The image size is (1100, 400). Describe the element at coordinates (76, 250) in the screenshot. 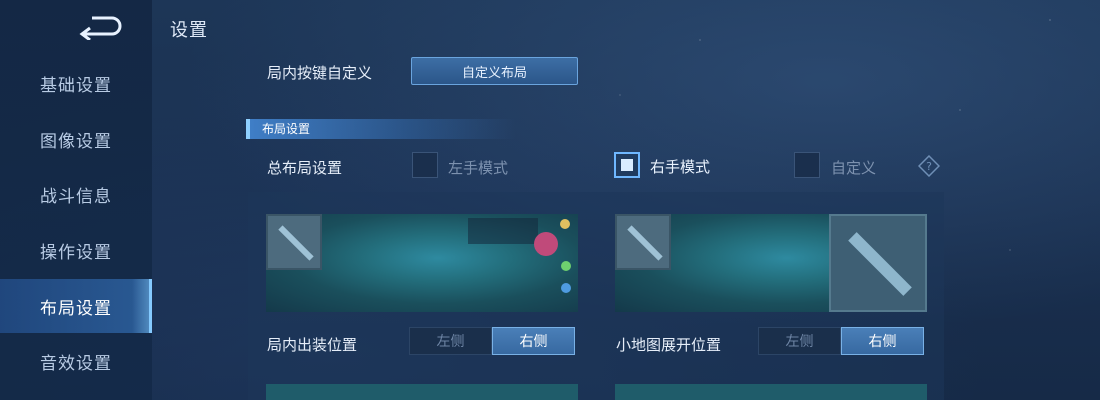

I see `sidebar-item-controls: 操作设置` at that location.